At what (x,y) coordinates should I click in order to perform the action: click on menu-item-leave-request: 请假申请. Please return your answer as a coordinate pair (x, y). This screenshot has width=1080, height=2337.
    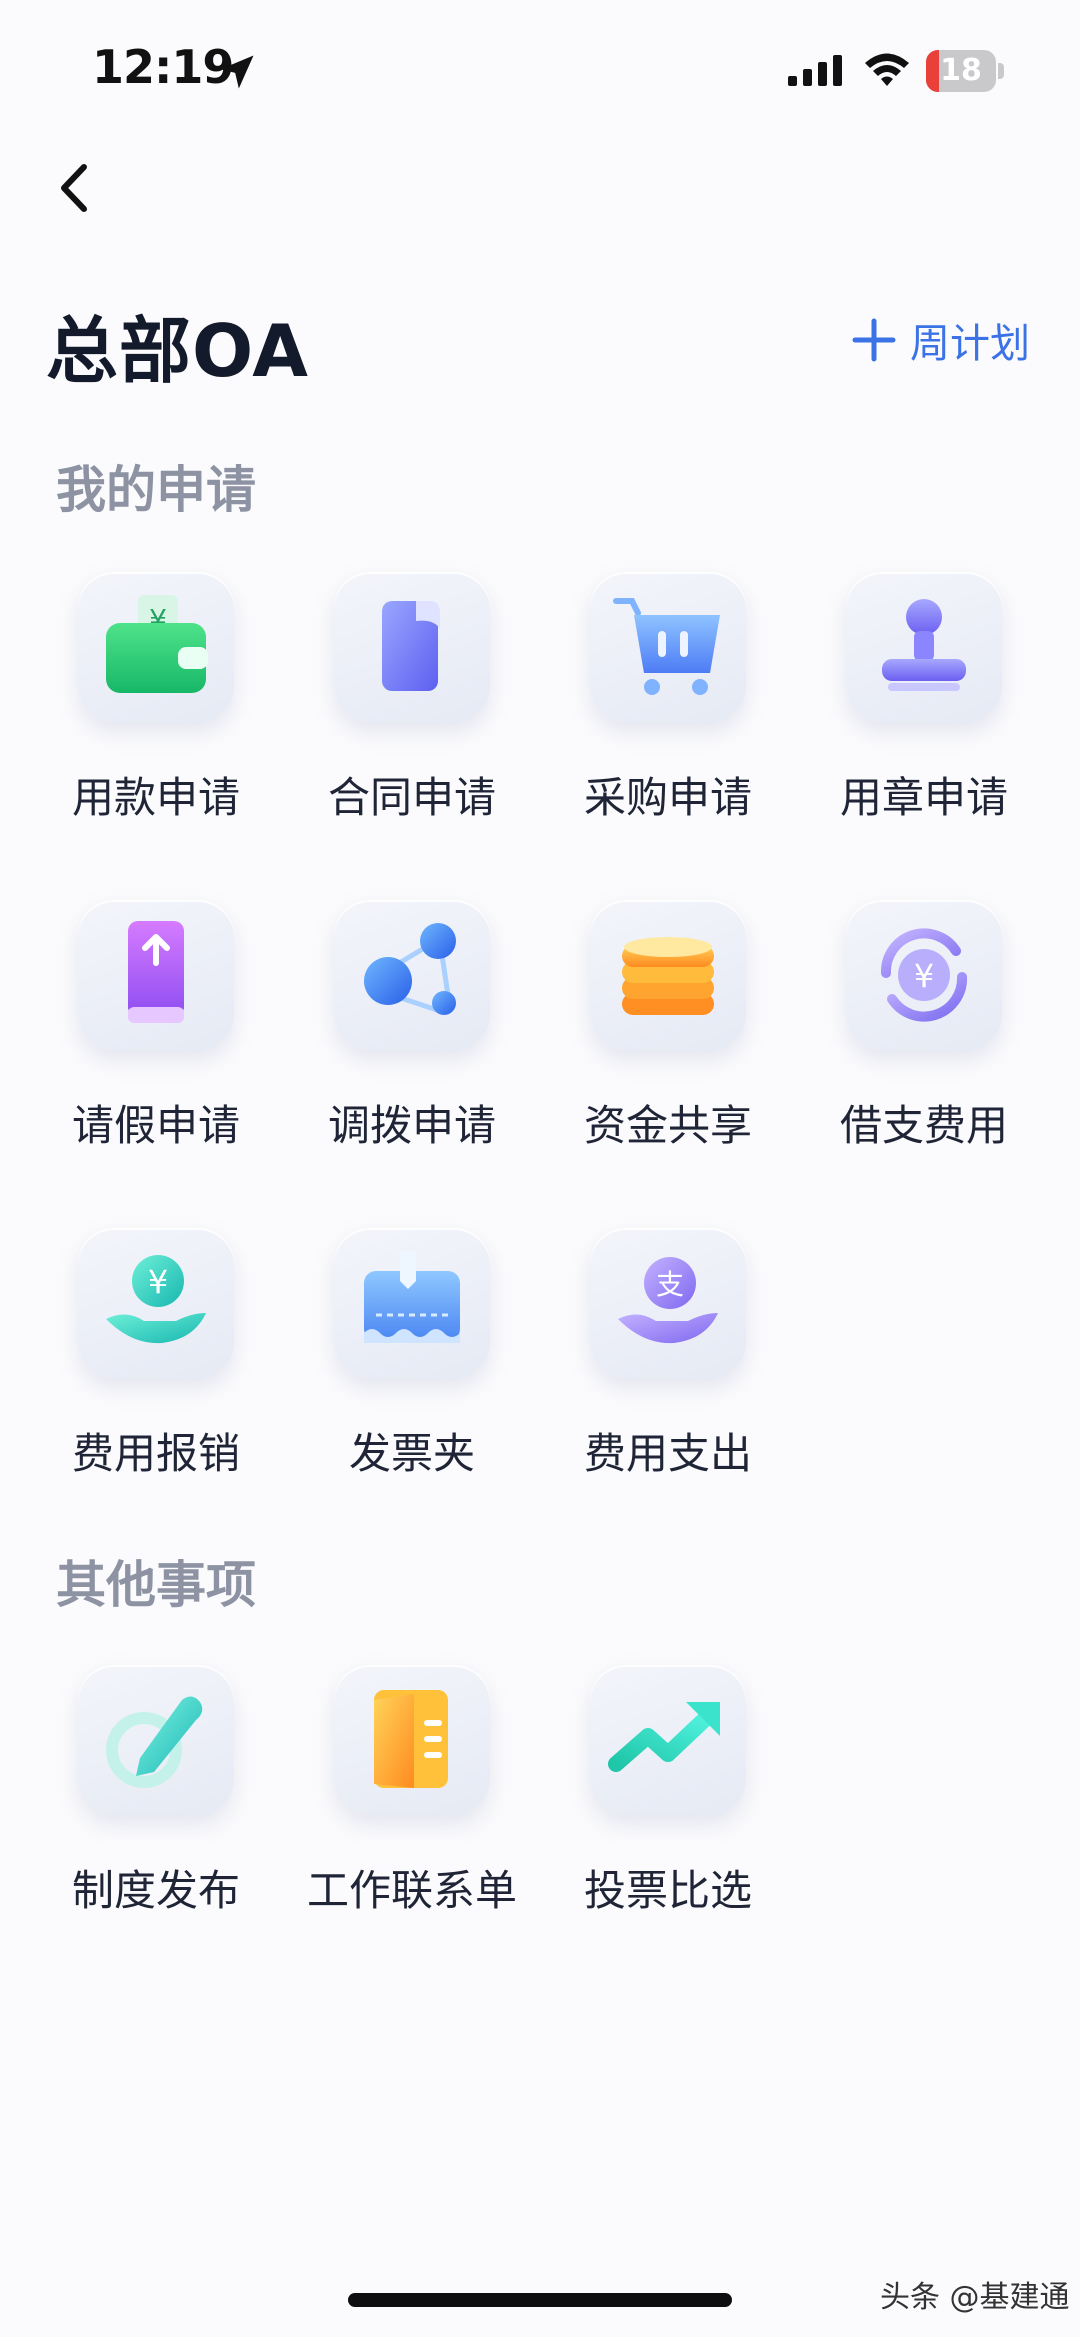
    Looking at the image, I should click on (156, 1045).